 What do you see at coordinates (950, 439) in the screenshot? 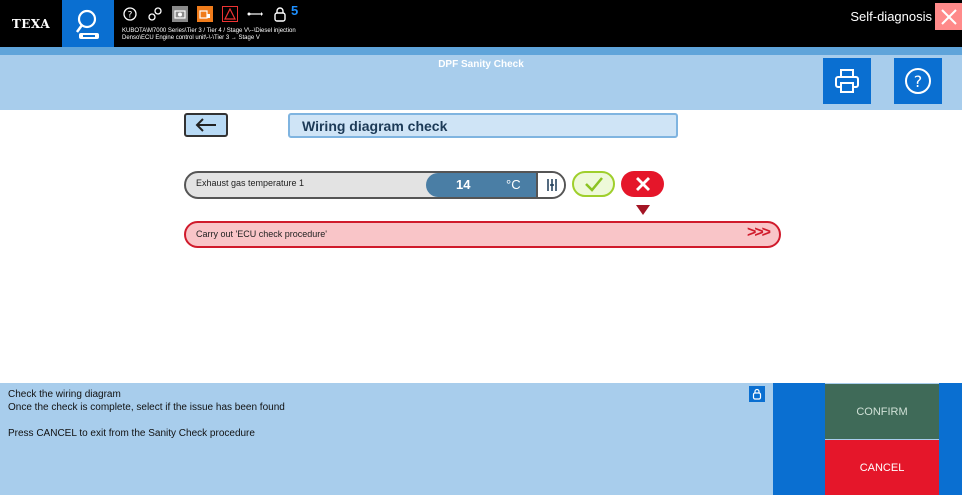
I see `side-spacer-right` at bounding box center [950, 439].